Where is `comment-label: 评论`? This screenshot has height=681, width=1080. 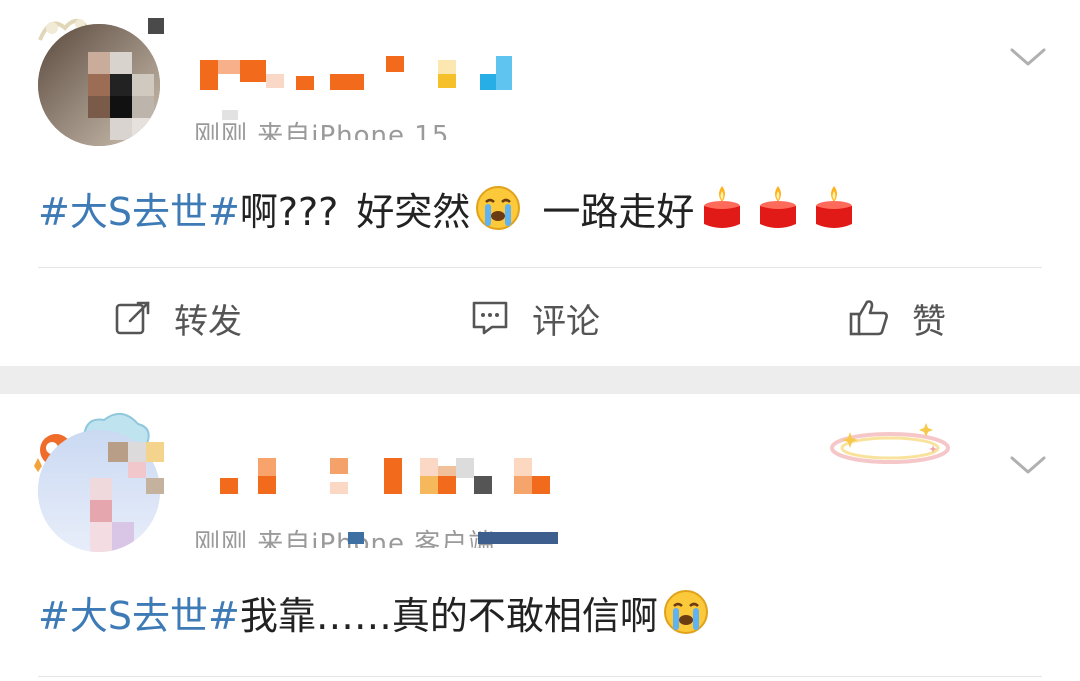
comment-label: 评论 is located at coordinates (566, 321).